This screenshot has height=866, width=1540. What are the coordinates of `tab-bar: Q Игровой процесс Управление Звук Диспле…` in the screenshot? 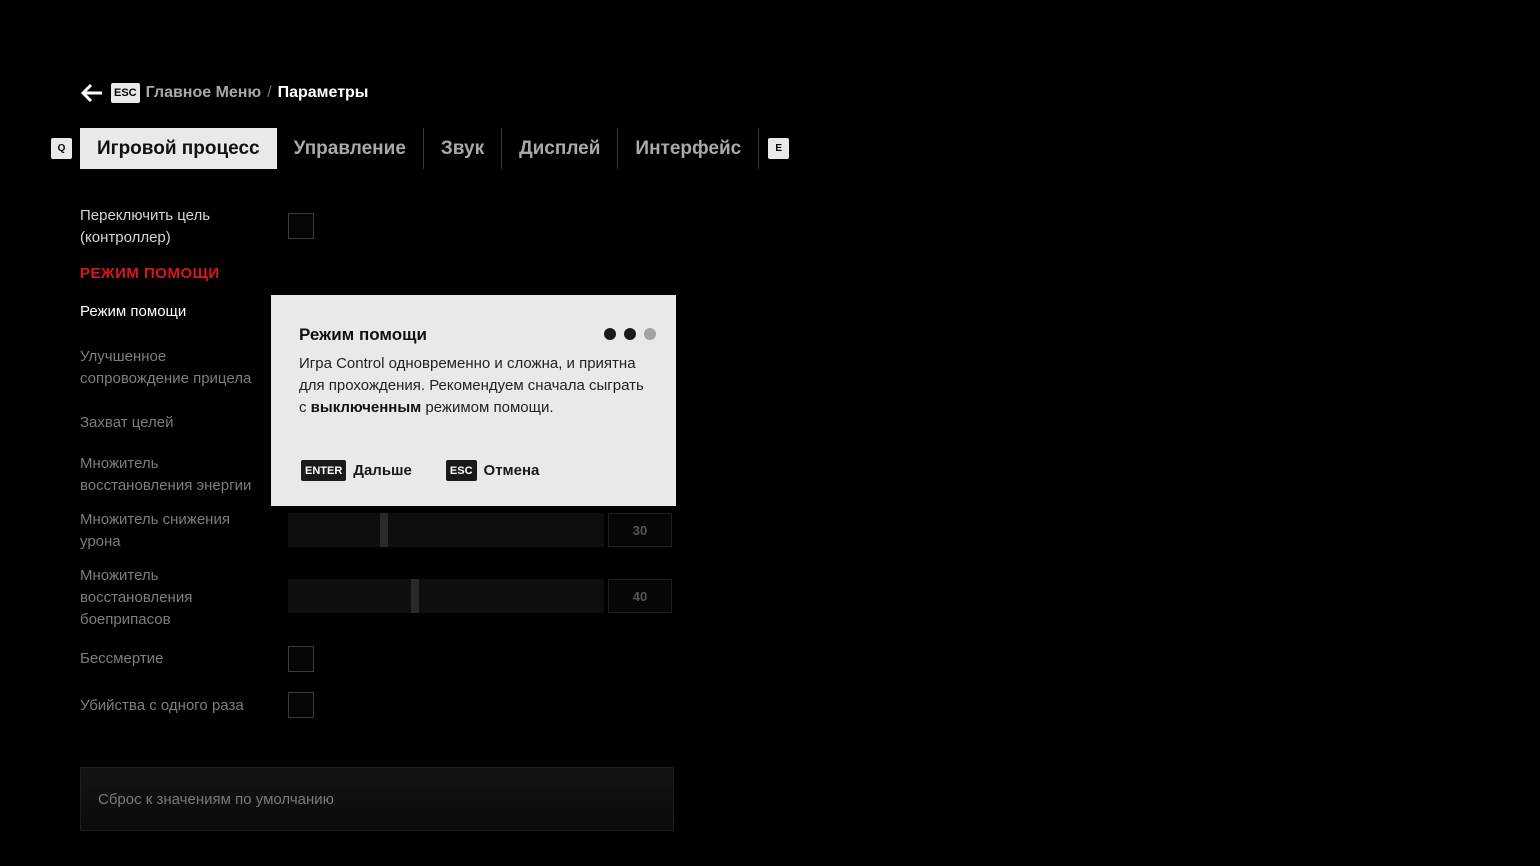 It's located at (420, 148).